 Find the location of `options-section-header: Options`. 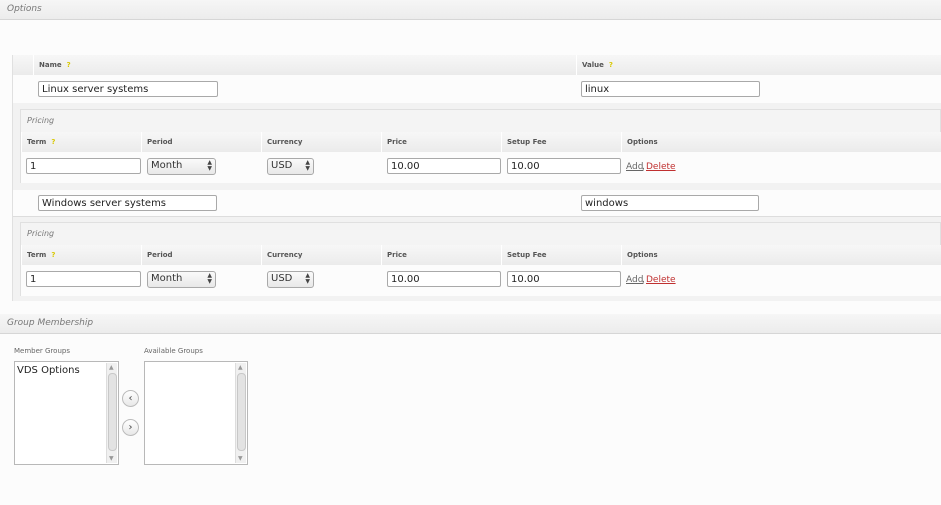

options-section-header: Options is located at coordinates (470, 10).